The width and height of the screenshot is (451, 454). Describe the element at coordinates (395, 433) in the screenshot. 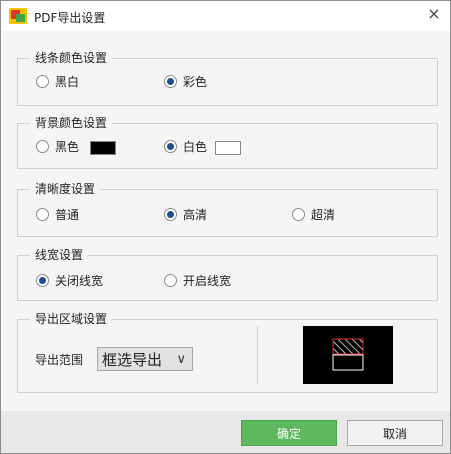

I see `cancel-button: 取消` at that location.